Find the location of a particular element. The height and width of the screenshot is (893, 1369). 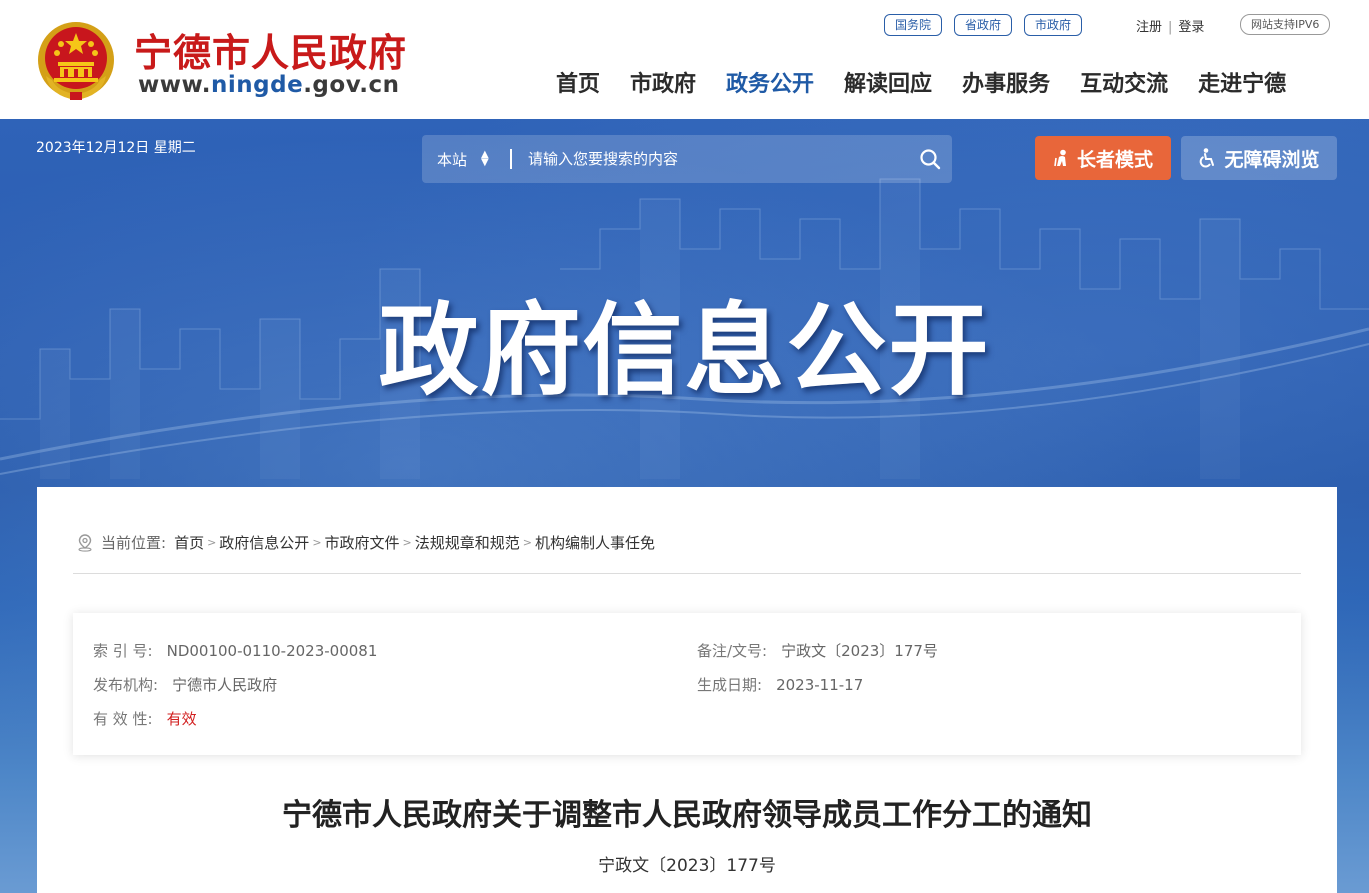

breadcrumb-divider is located at coordinates (687, 573).